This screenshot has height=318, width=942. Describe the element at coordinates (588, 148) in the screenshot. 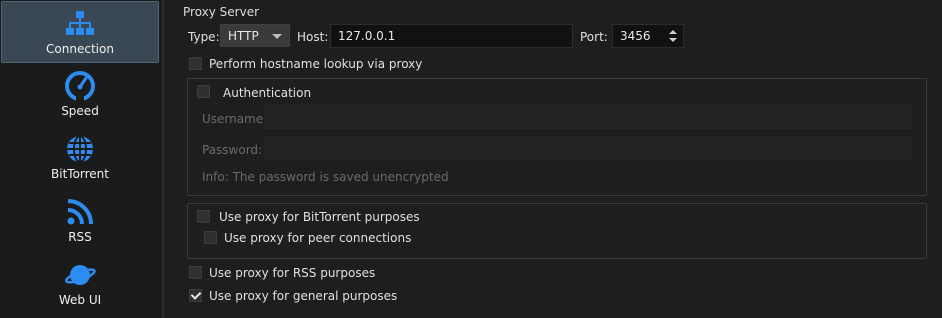

I see `password-input` at that location.